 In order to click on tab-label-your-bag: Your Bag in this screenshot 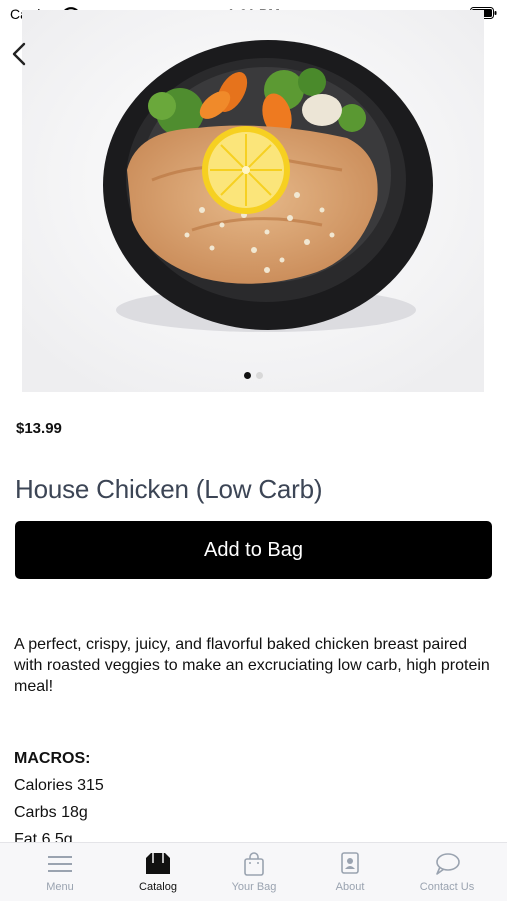, I will do `click(254, 887)`.